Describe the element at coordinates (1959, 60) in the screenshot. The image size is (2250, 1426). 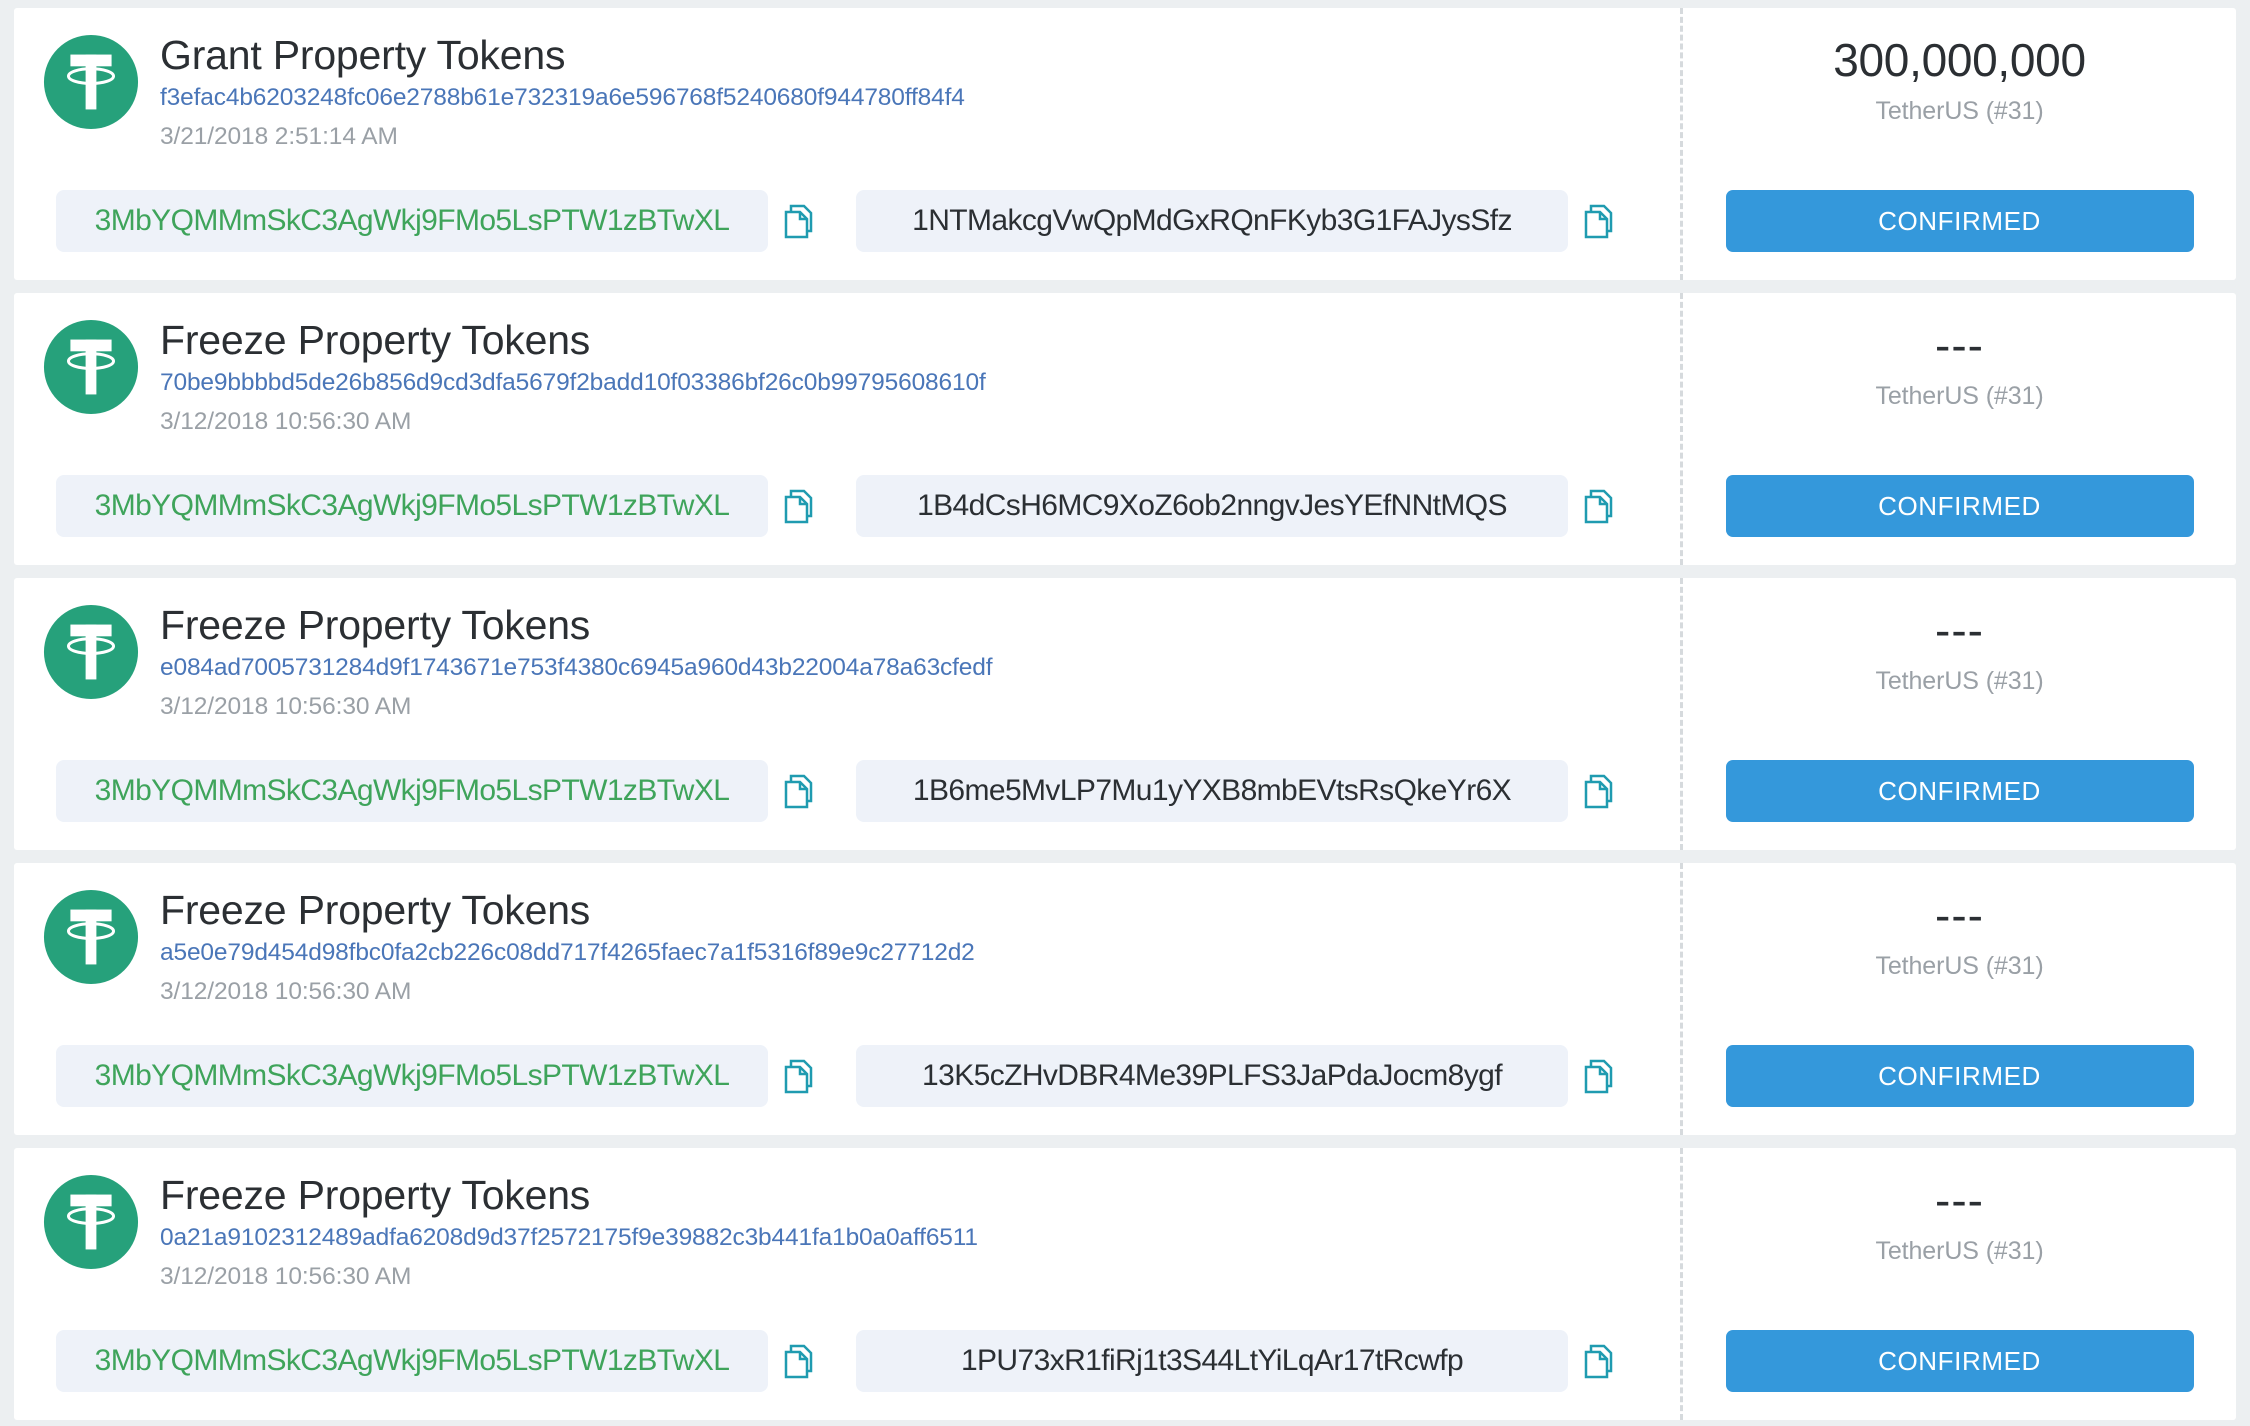
I see `transaction-amount: 300,000,000` at that location.